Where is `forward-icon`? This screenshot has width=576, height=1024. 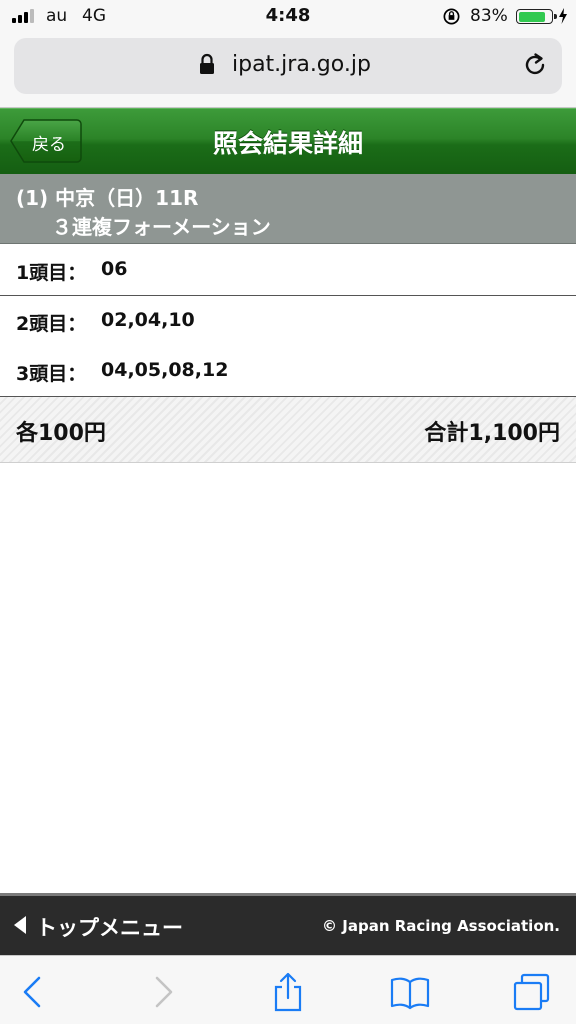
forward-icon is located at coordinates (162, 992).